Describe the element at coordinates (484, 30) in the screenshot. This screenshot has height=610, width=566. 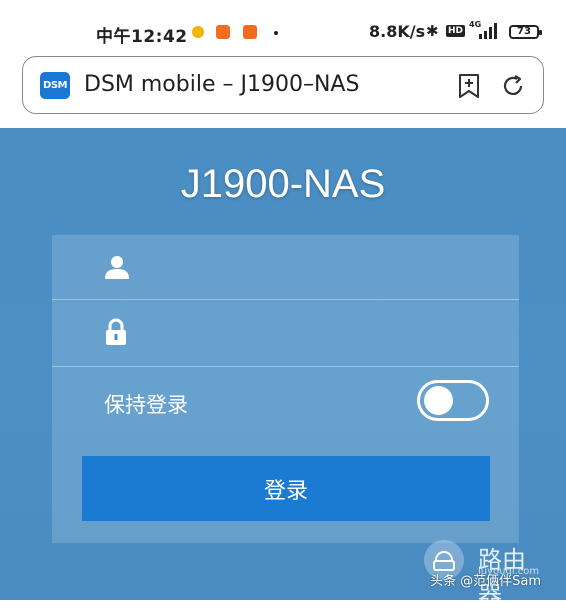
I see `signal-icon: 4G` at that location.